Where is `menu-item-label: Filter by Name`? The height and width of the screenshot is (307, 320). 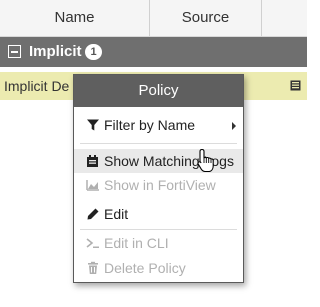 menu-item-label: Filter by Name is located at coordinates (150, 125).